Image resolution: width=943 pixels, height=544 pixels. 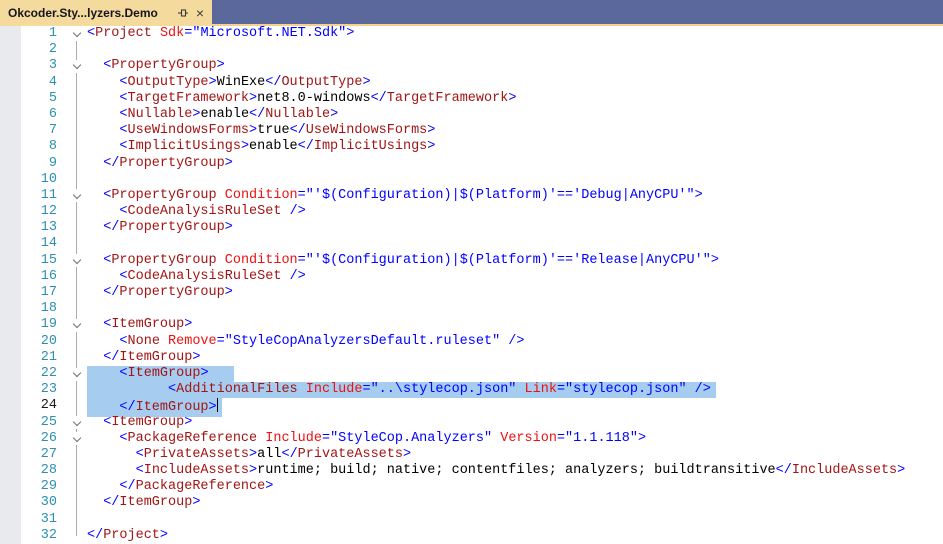 What do you see at coordinates (471, 423) in the screenshot?
I see `code-line: 25 <ItemGroup>` at bounding box center [471, 423].